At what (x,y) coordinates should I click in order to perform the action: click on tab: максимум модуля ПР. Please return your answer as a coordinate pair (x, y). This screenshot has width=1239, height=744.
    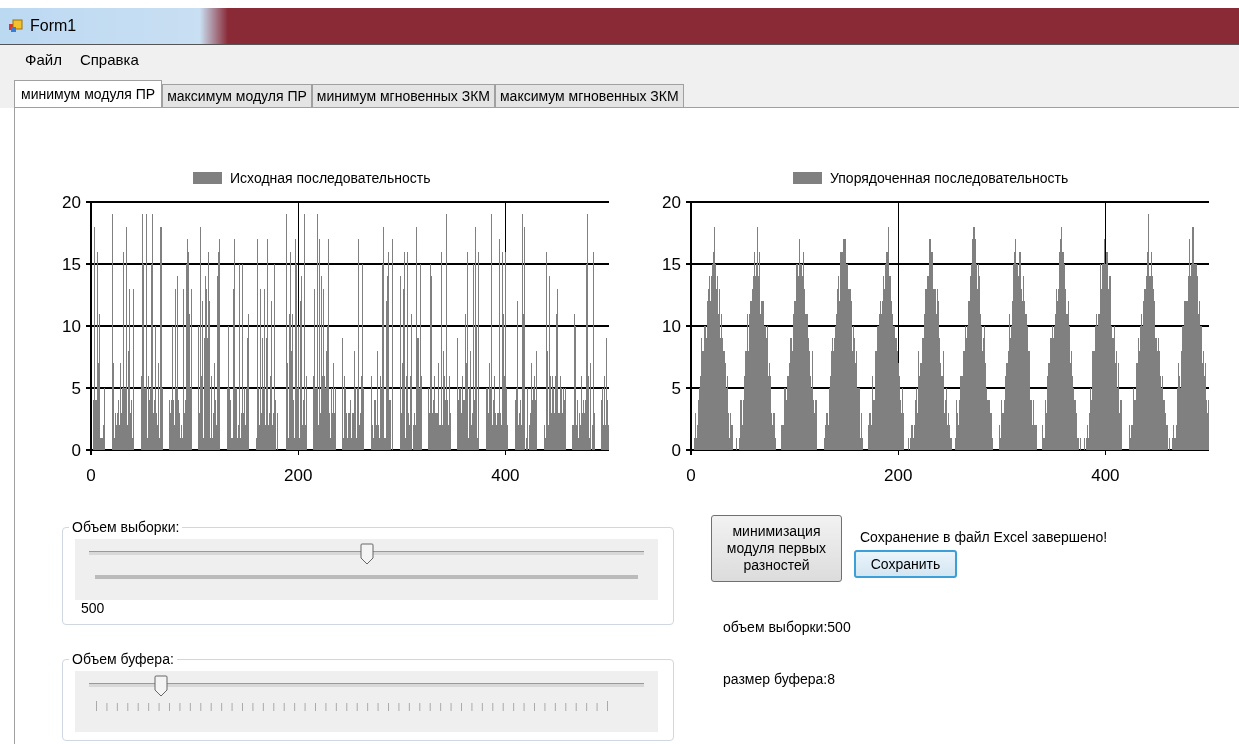
    Looking at the image, I should click on (237, 96).